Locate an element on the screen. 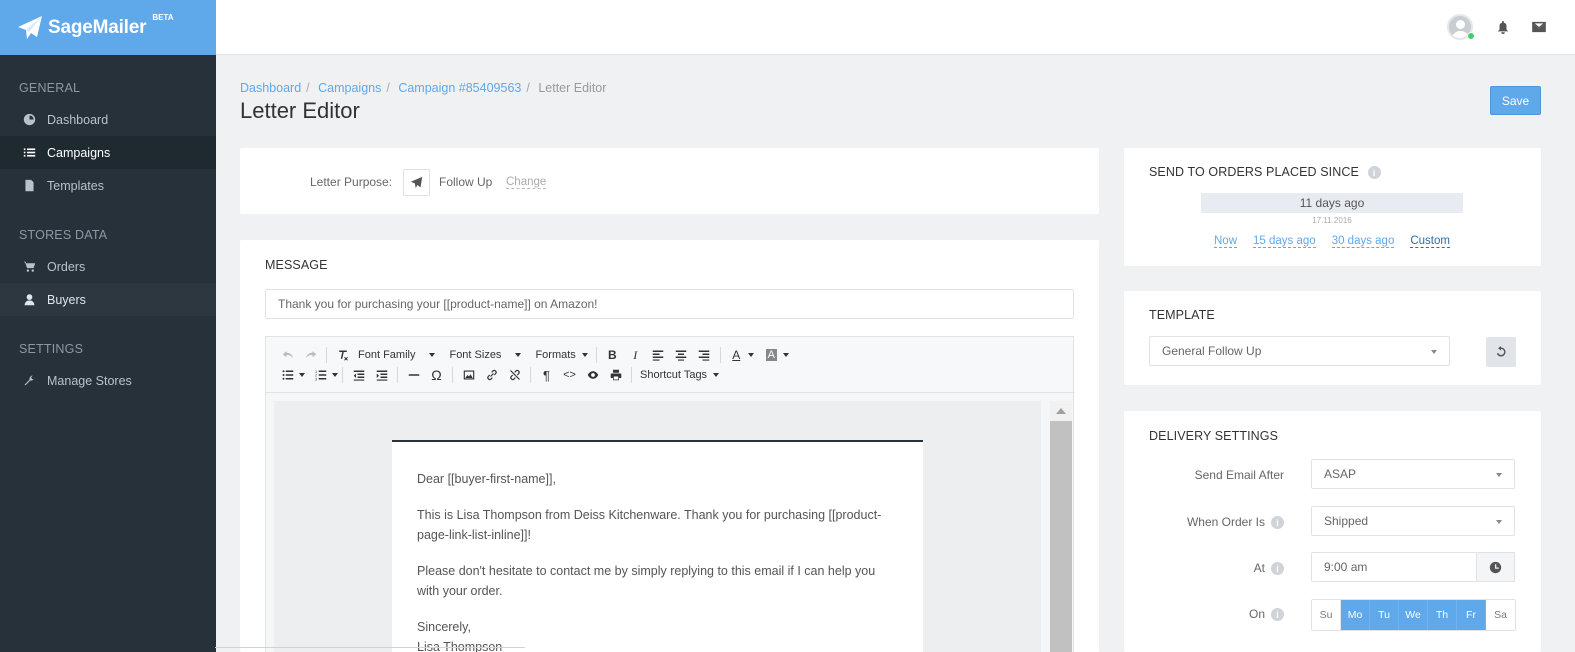 Image resolution: width=1575 pixels, height=652 pixels. special-character-icon: Ω is located at coordinates (436, 375).